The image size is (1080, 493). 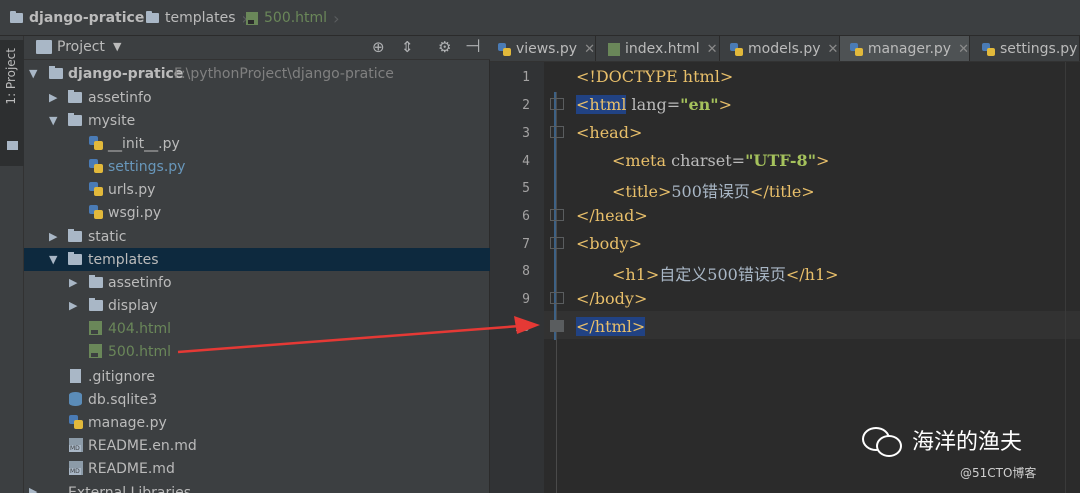 What do you see at coordinates (662, 49) in the screenshot?
I see `tab-label: index.html` at bounding box center [662, 49].